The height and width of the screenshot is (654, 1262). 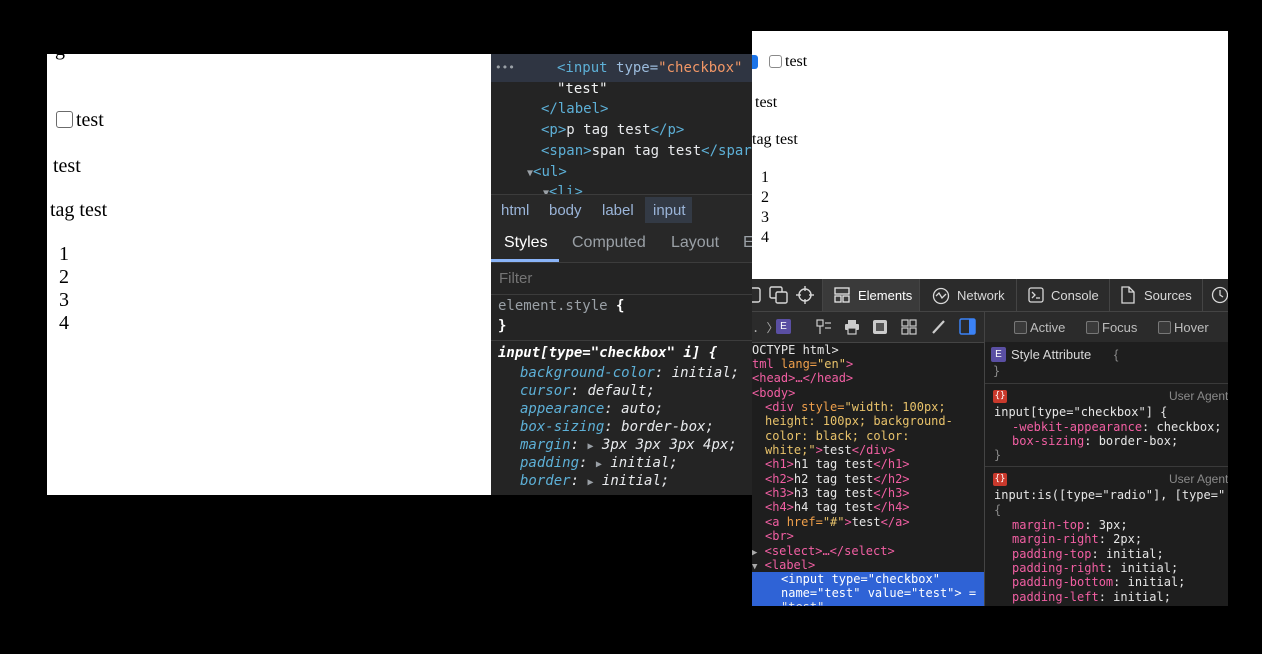 What do you see at coordinates (594, 481) in the screenshot?
I see `css-property: border: ▶ initial;` at bounding box center [594, 481].